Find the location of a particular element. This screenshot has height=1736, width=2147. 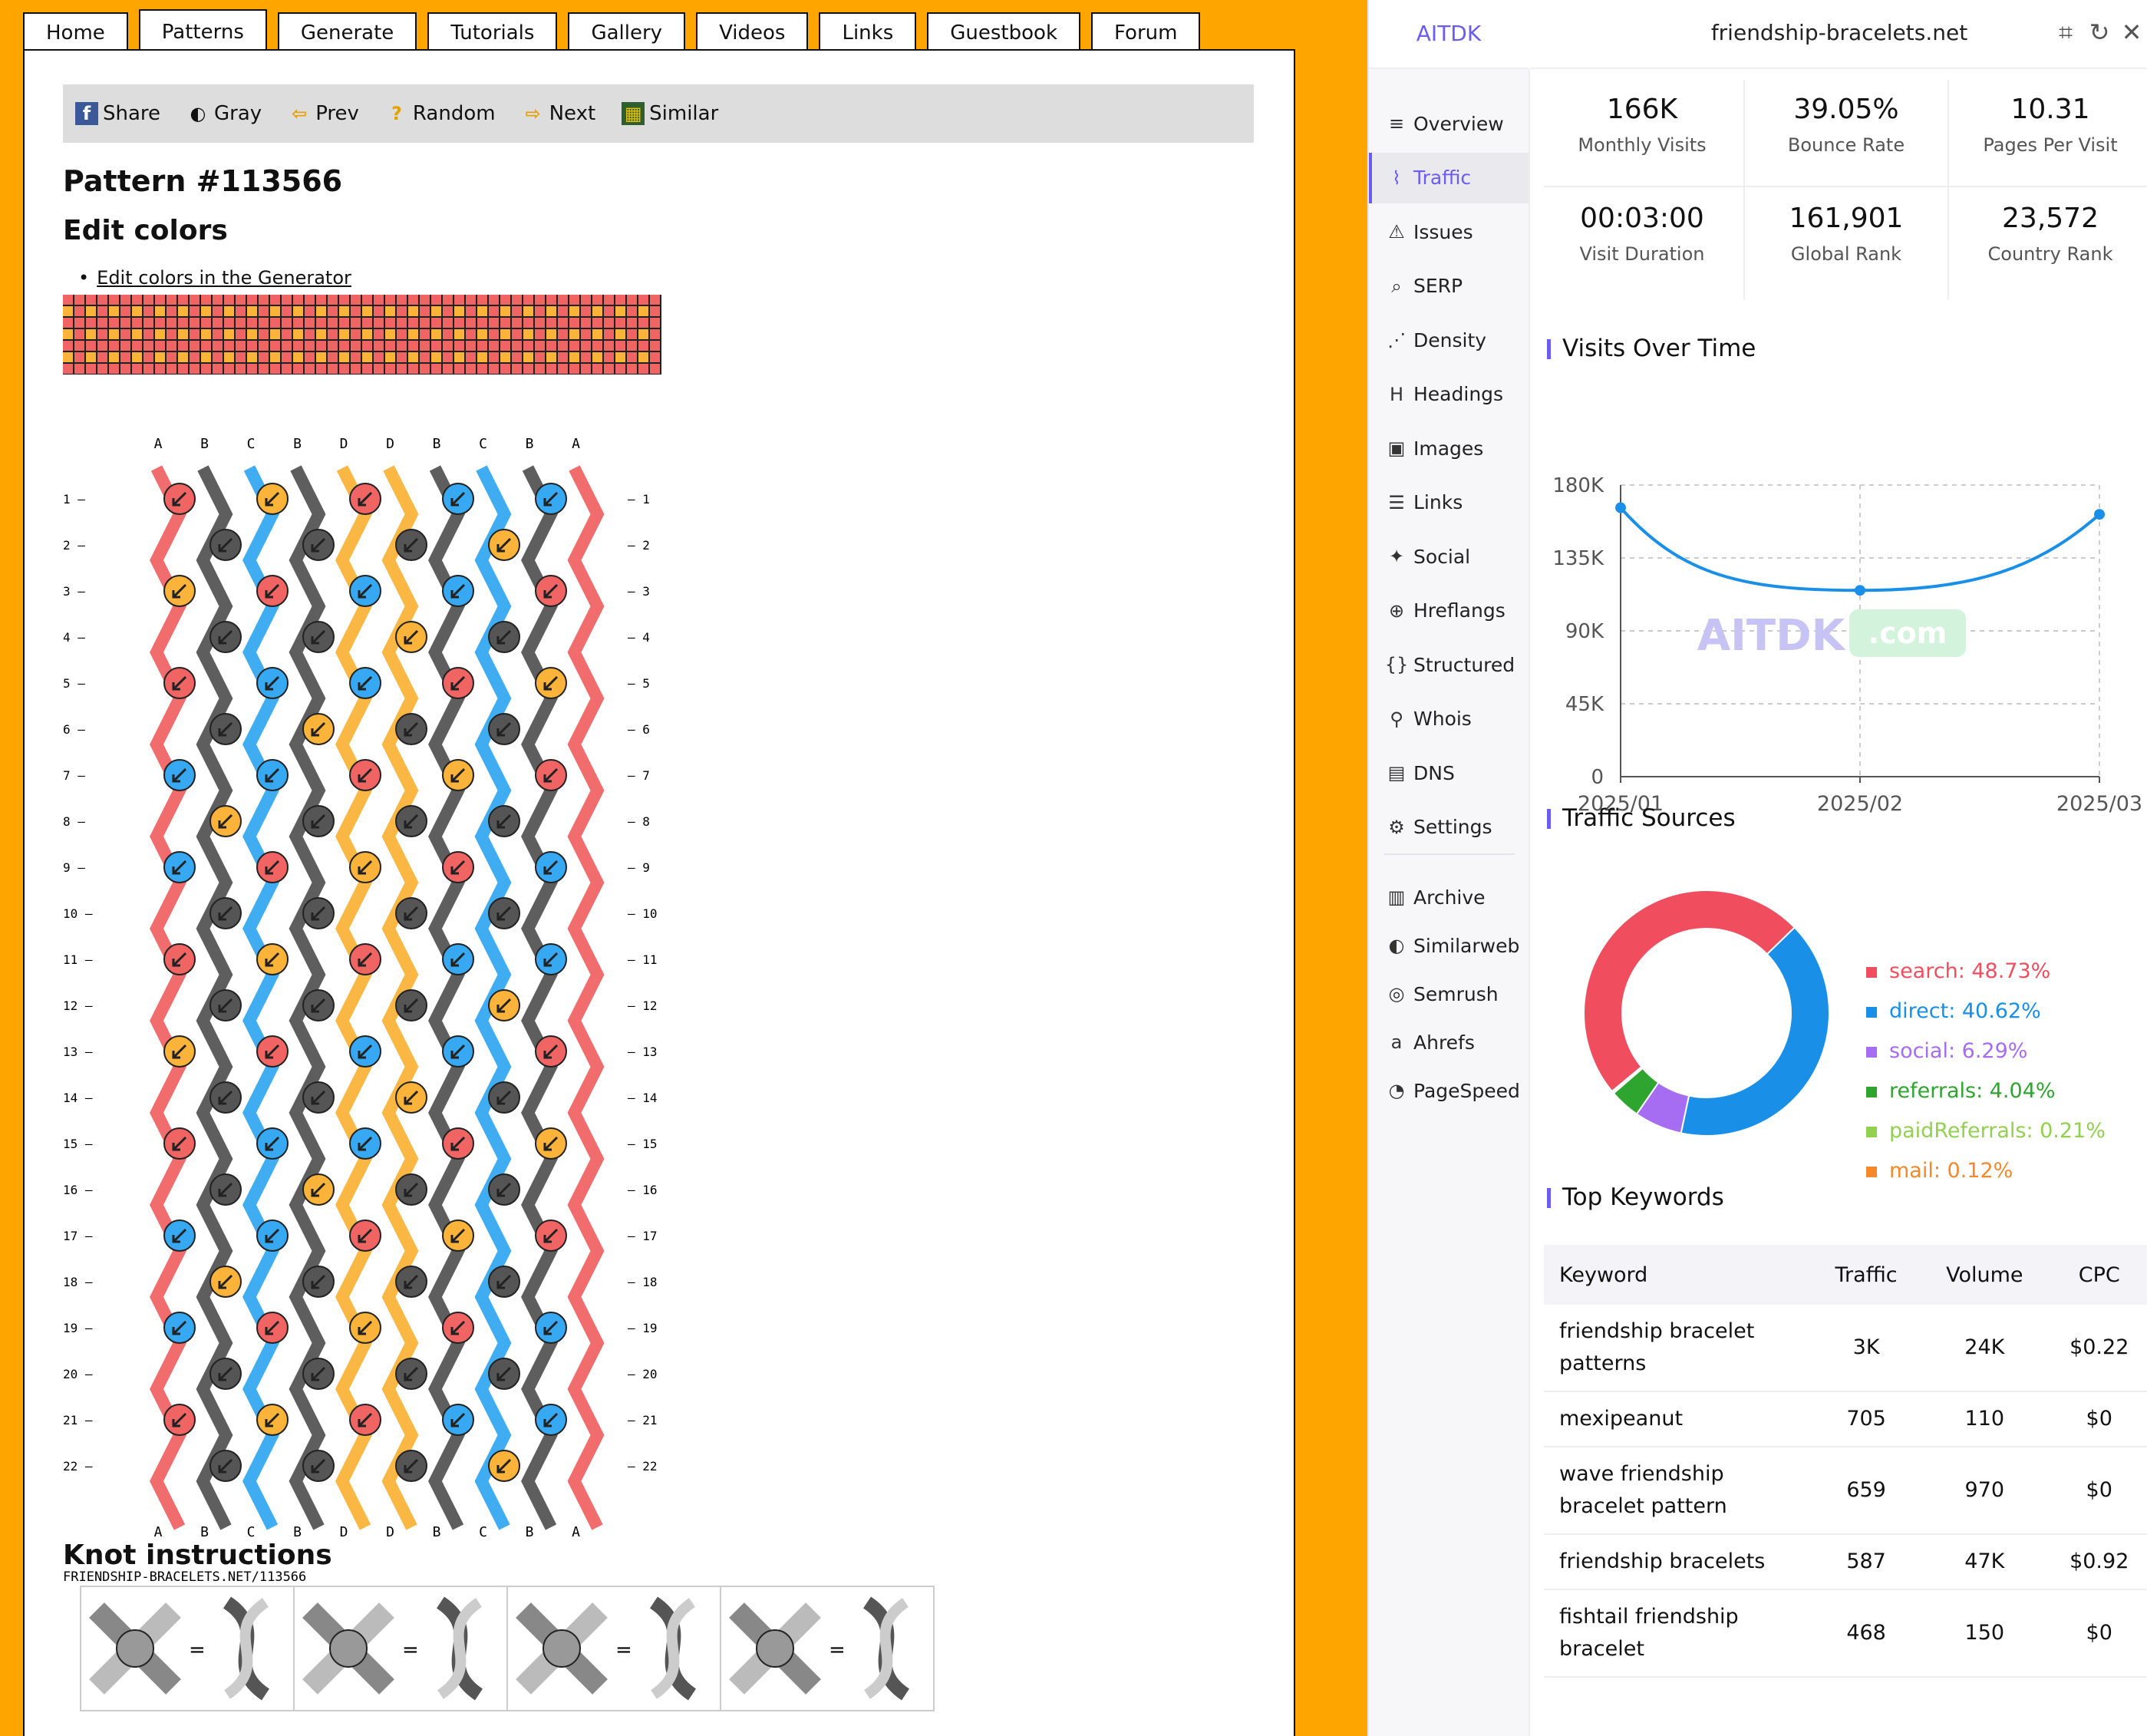

crop-icon: ⌗ is located at coordinates (2066, 32).